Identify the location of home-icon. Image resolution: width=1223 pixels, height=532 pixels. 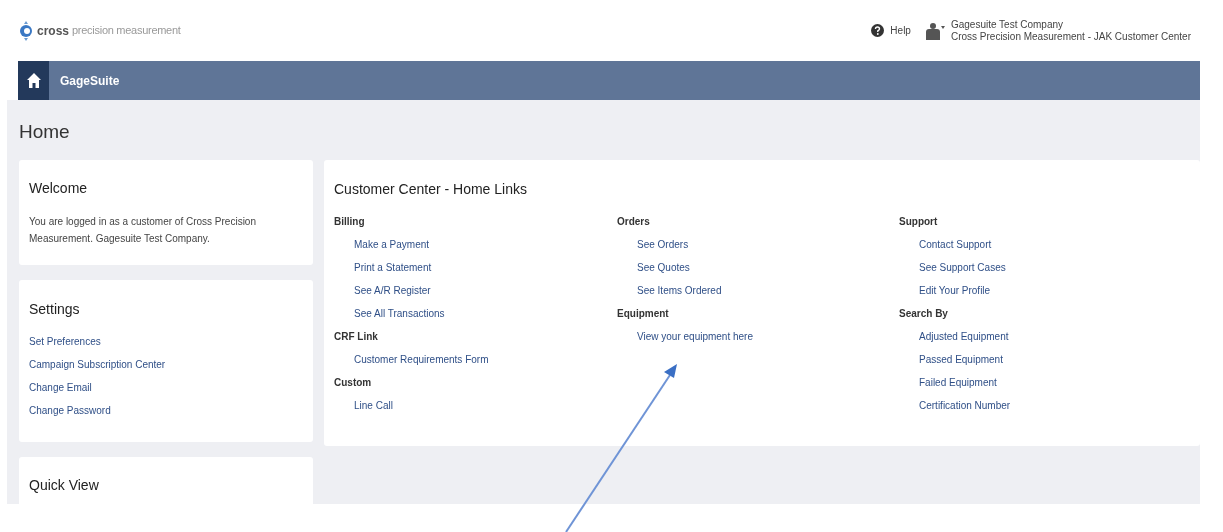
(33, 80).